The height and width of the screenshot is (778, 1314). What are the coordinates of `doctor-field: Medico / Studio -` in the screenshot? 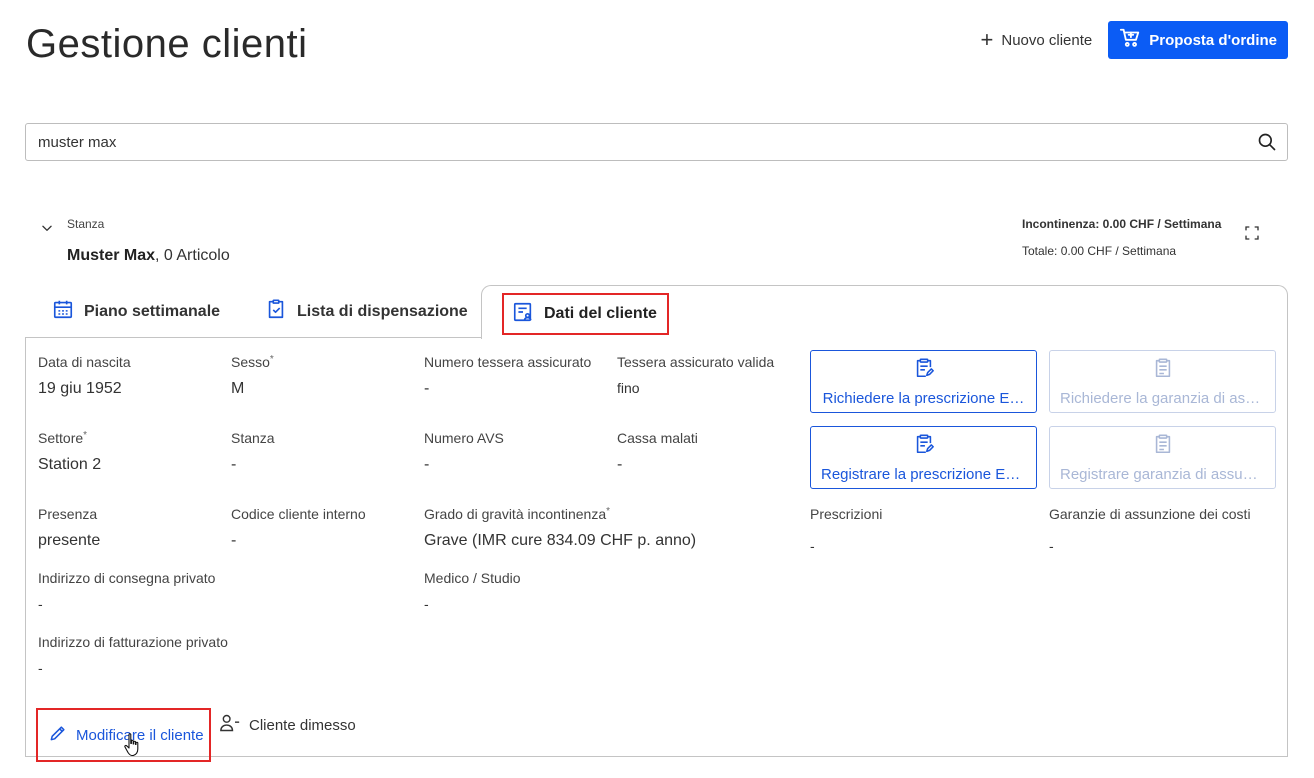 It's located at (472, 591).